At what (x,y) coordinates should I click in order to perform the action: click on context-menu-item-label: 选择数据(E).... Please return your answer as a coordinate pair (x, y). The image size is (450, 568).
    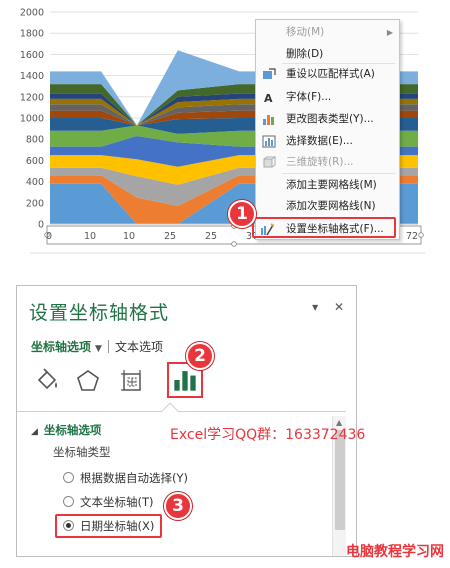
    Looking at the image, I should click on (319, 141).